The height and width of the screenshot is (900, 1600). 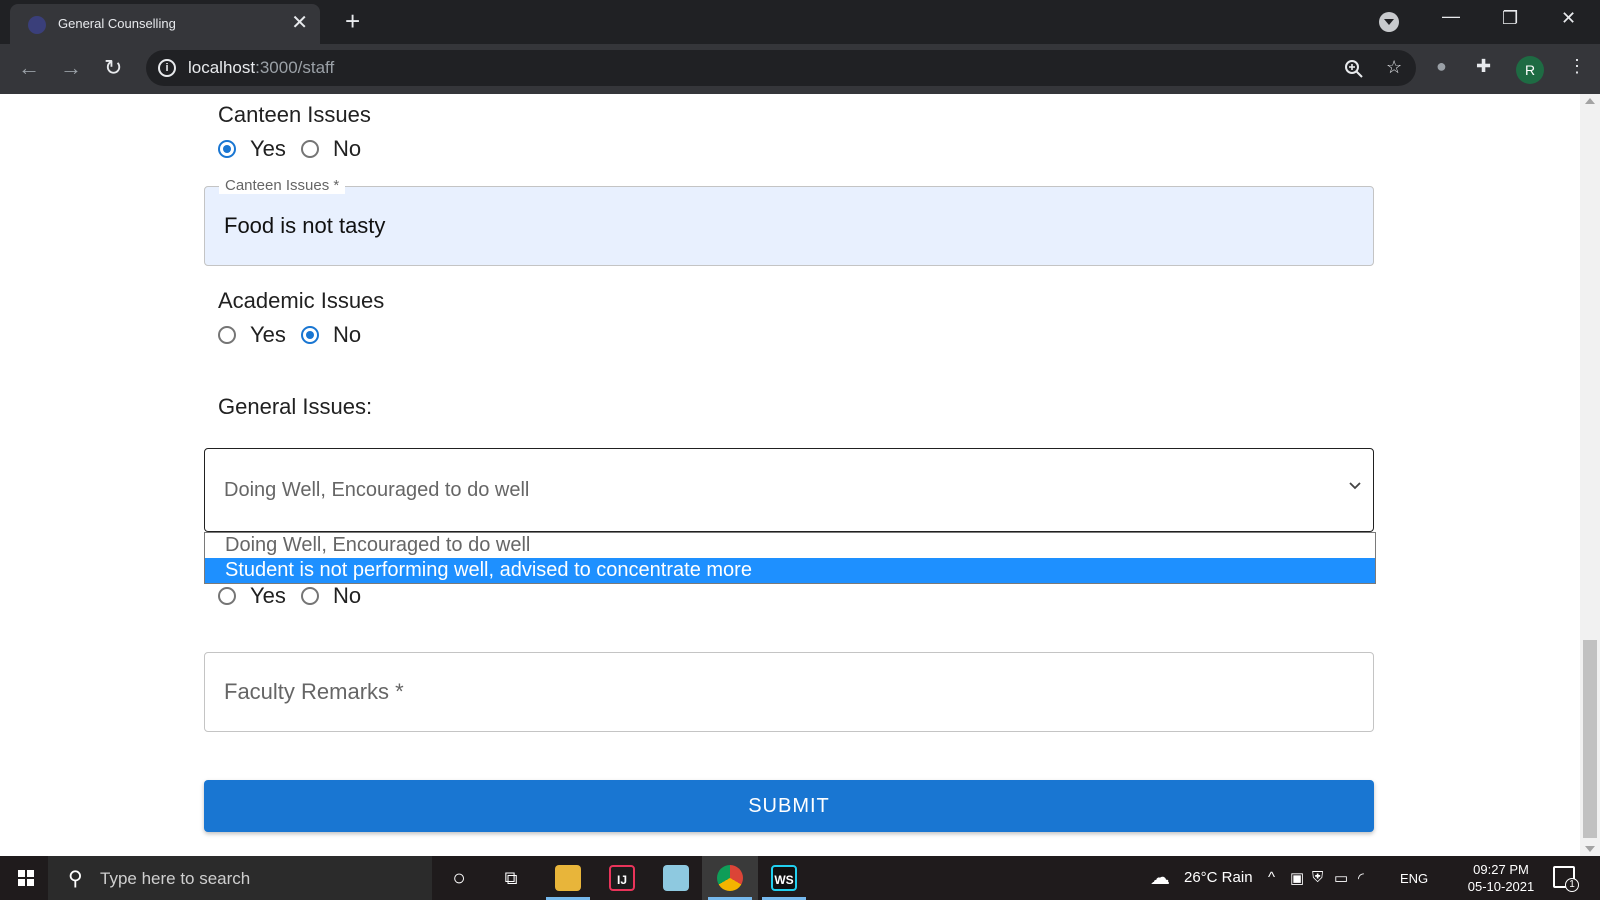 I want to click on chevron-down-icon, so click(x=1355, y=486).